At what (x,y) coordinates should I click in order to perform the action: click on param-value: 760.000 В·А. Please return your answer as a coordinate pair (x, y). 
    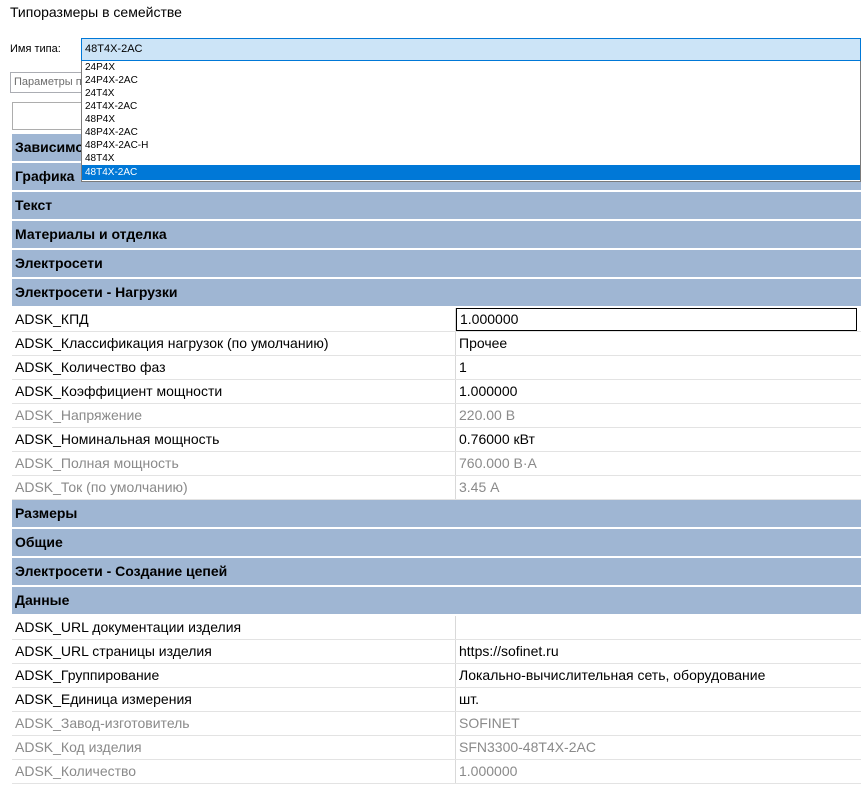
    Looking at the image, I should click on (498, 463).